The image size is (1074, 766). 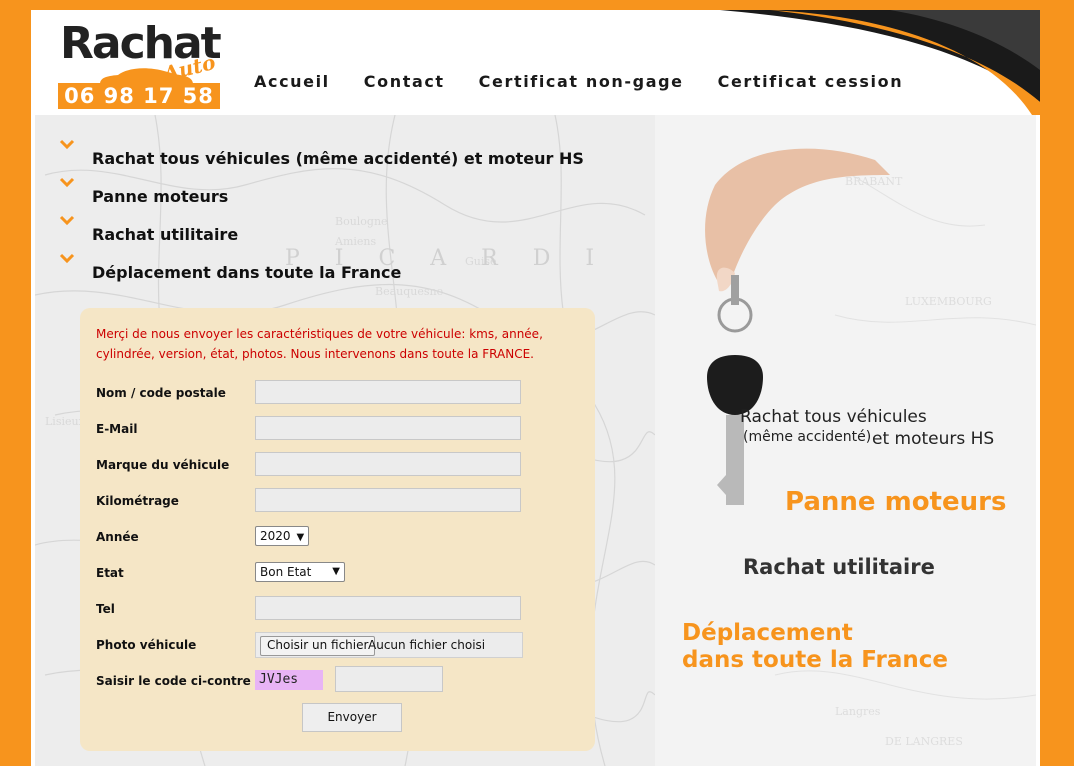 I want to click on nav-accueil: Accueil, so click(x=292, y=81).